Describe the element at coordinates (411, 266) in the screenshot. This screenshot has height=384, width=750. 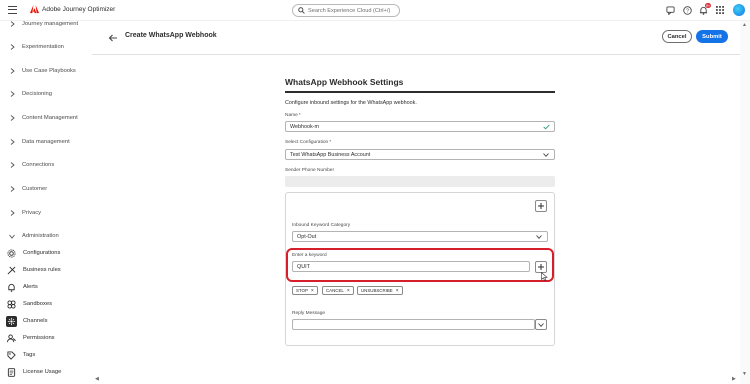
I see `keyword-input: QUIT` at that location.